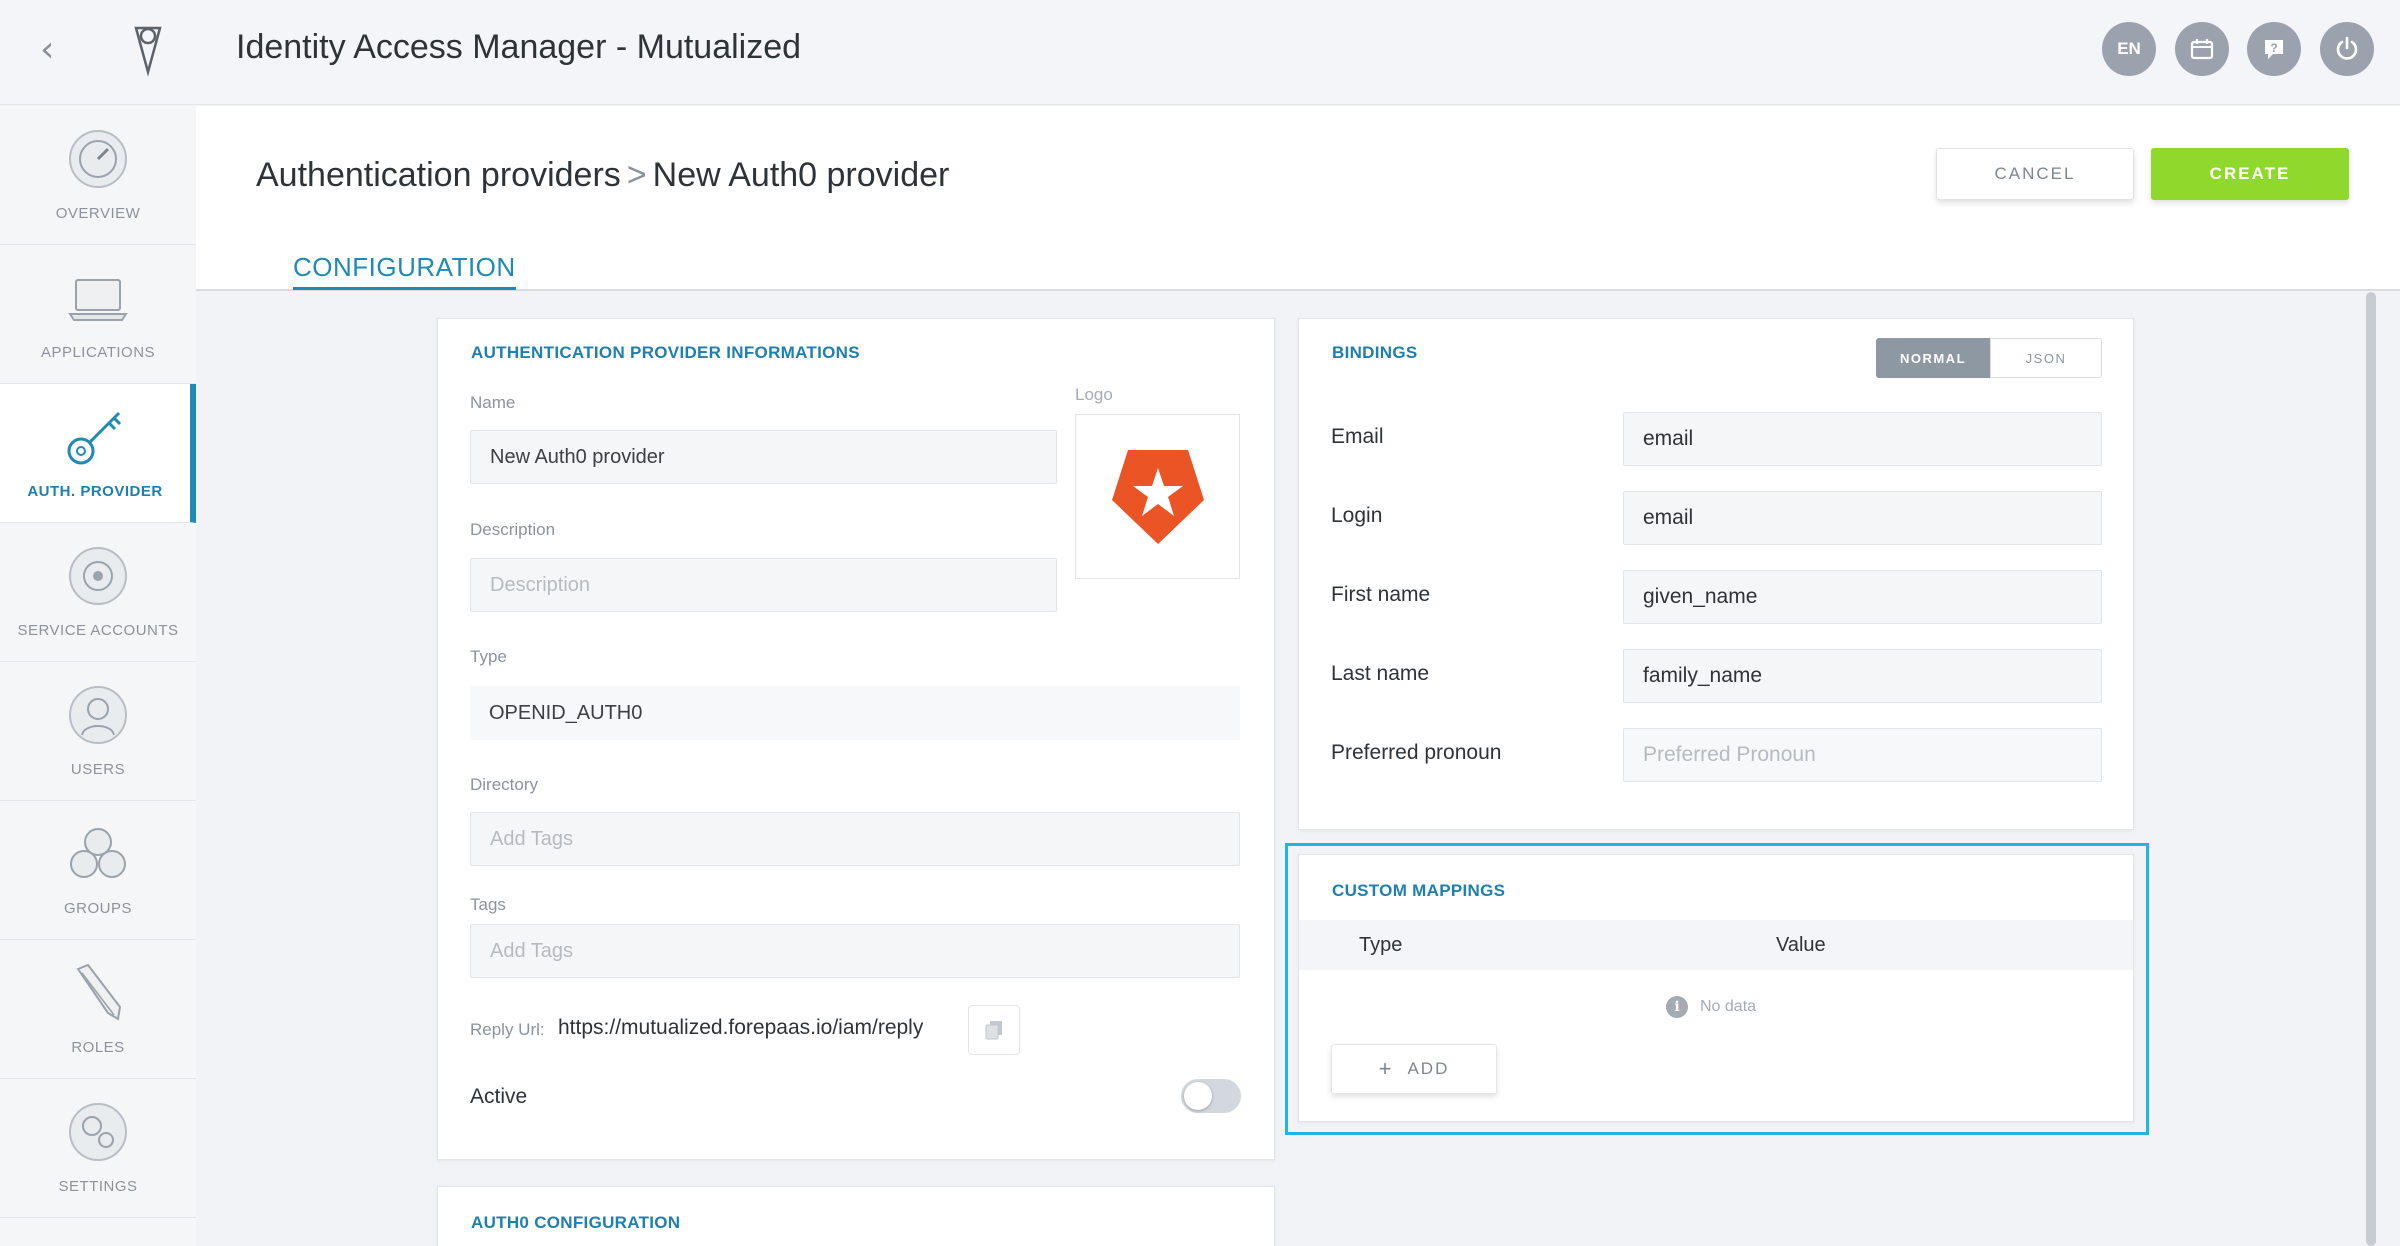 The width and height of the screenshot is (2400, 1246). Describe the element at coordinates (507, 1029) in the screenshot. I see `reply-url-label: Reply Url:` at that location.